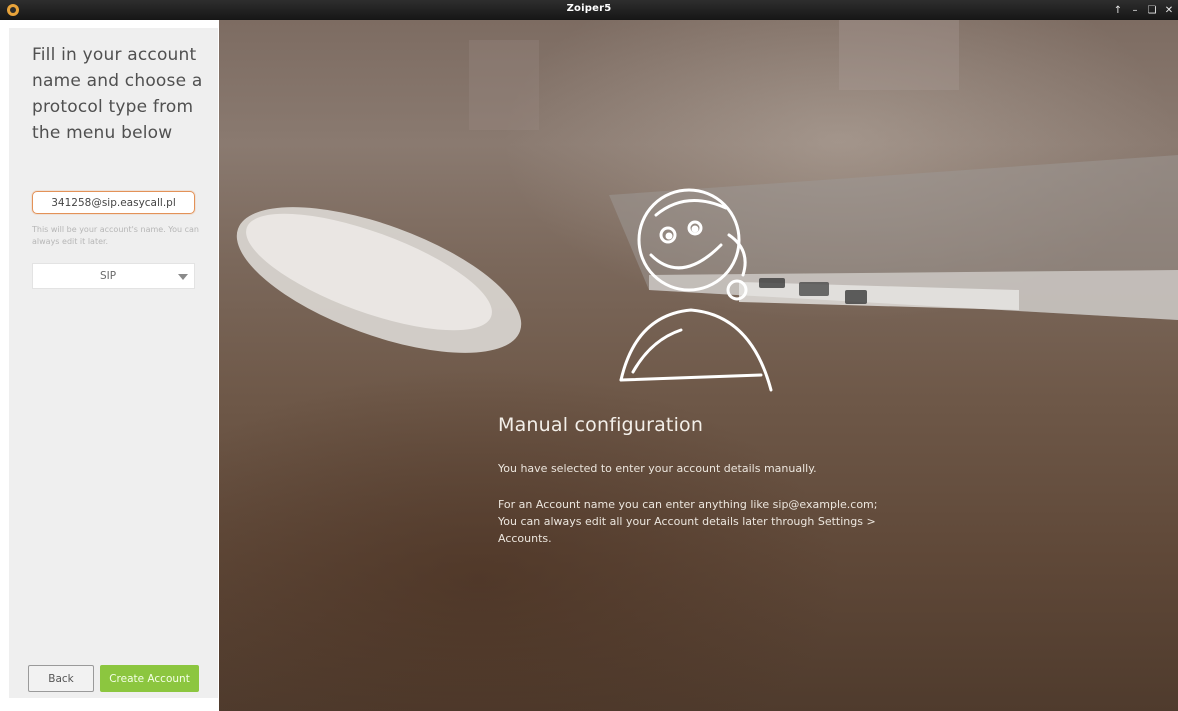 This screenshot has height=711, width=1178. What do you see at coordinates (183, 277) in the screenshot?
I see `chevron-down-icon` at bounding box center [183, 277].